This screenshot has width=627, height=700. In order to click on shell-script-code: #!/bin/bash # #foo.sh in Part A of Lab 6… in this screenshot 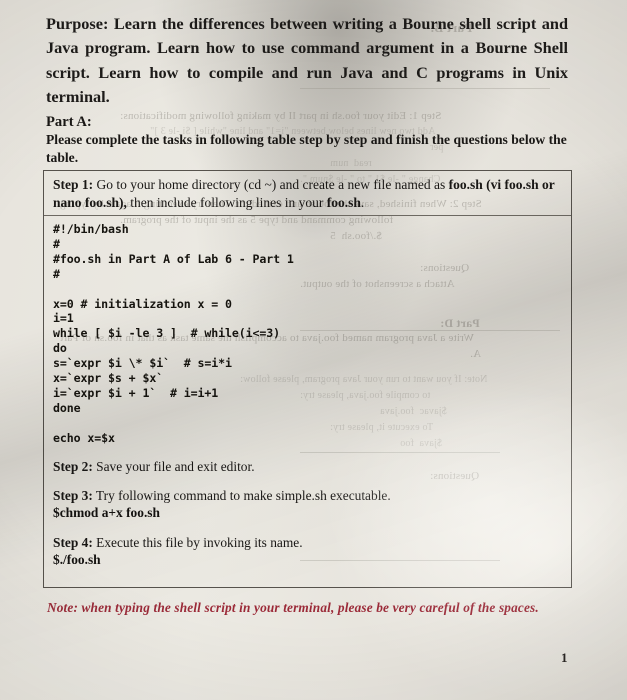, I will do `click(173, 333)`.